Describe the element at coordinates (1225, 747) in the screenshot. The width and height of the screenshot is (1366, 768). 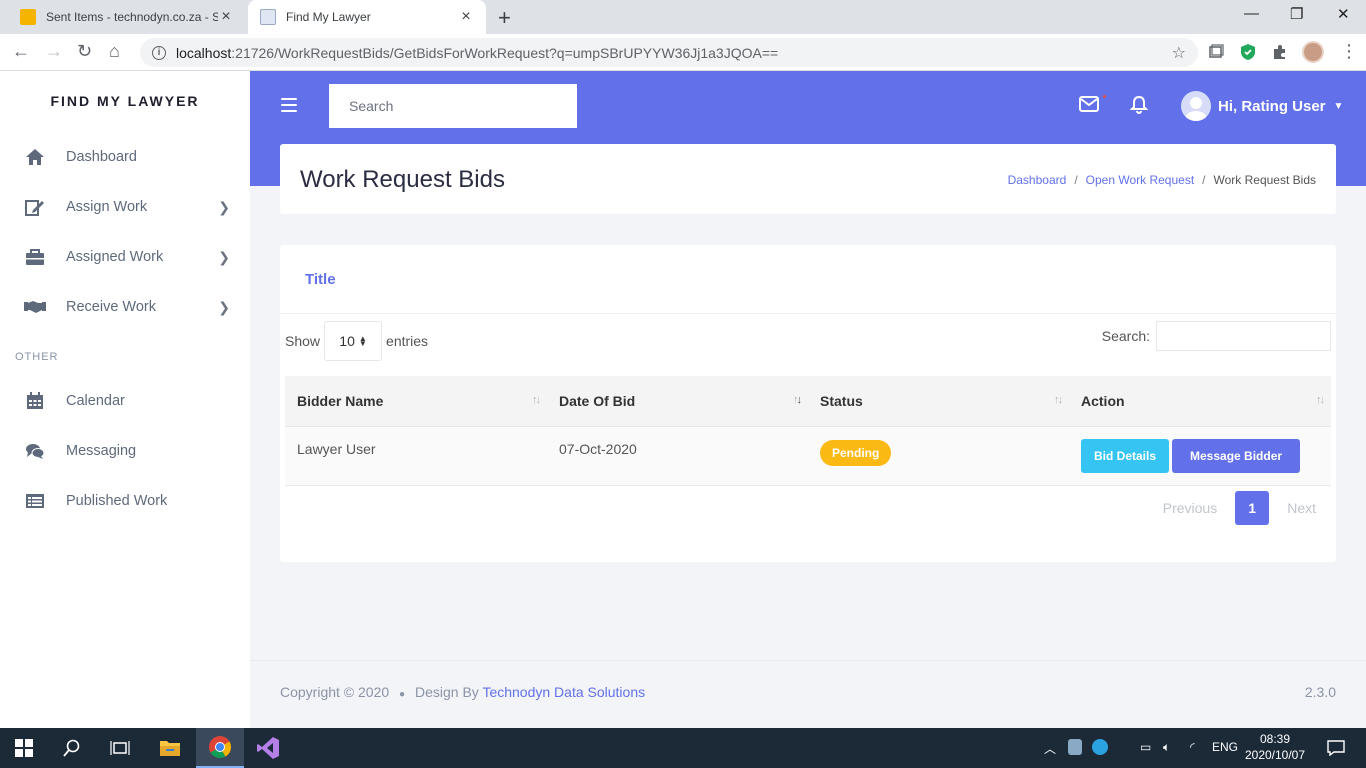
I see `language-indicator: ENG` at that location.